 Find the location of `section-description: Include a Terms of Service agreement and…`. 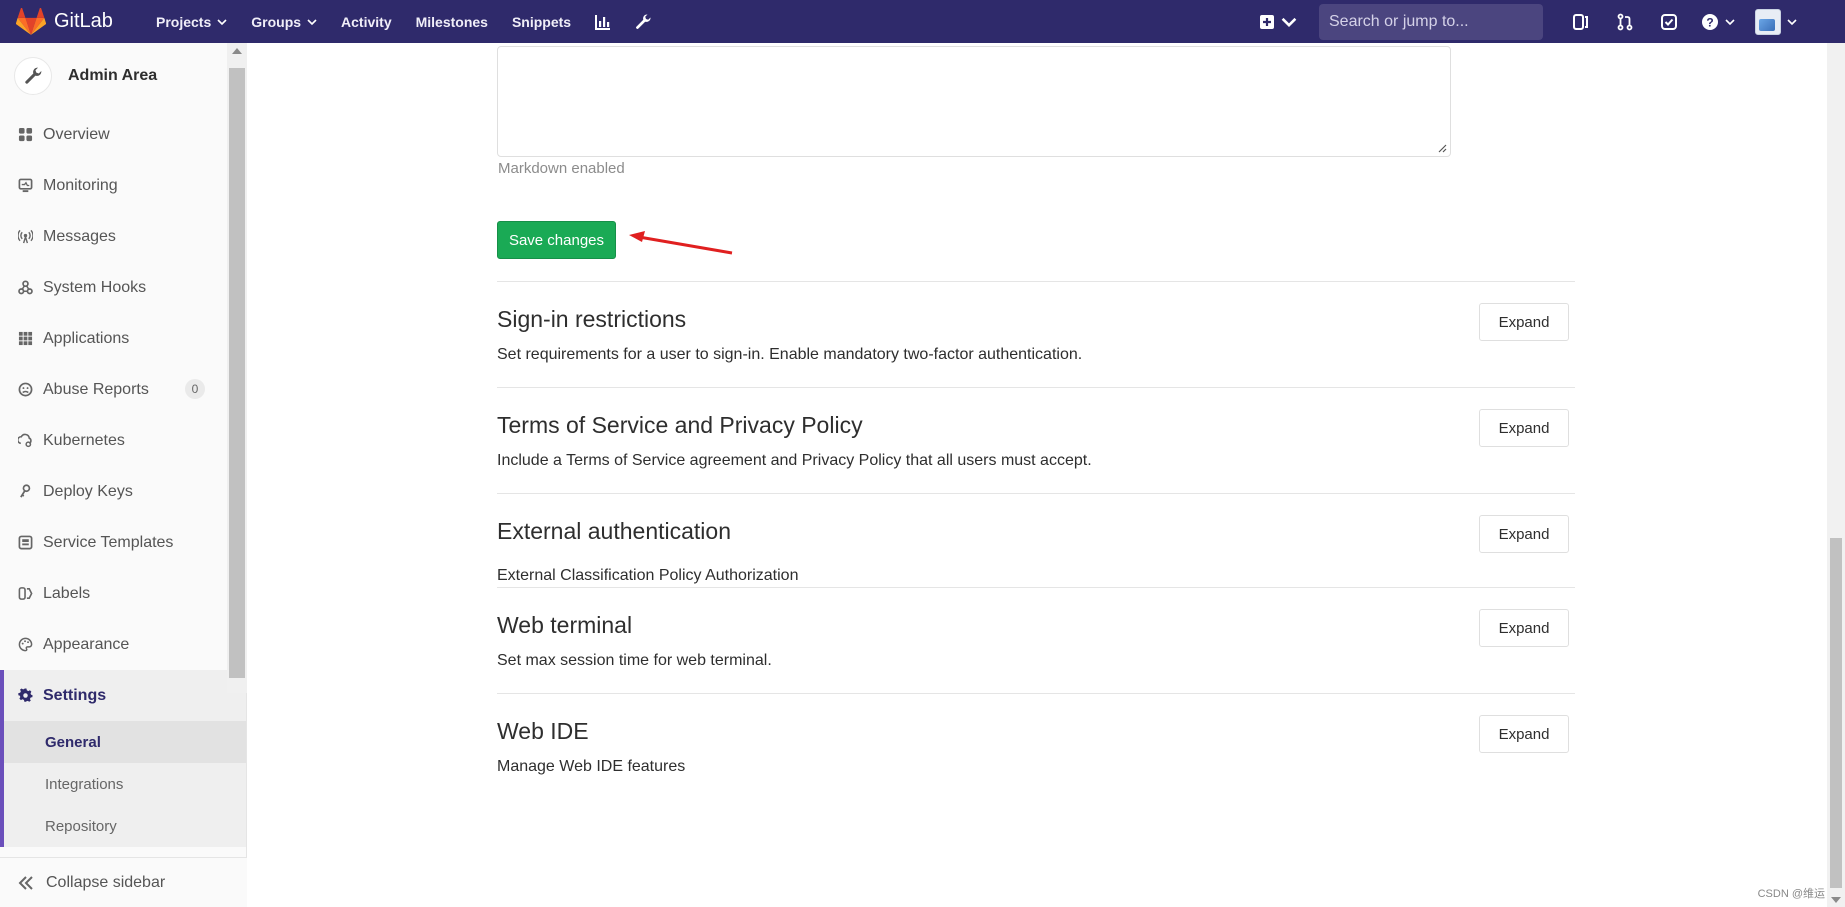

section-description: Include a Terms of Service agreement and… is located at coordinates (794, 460).